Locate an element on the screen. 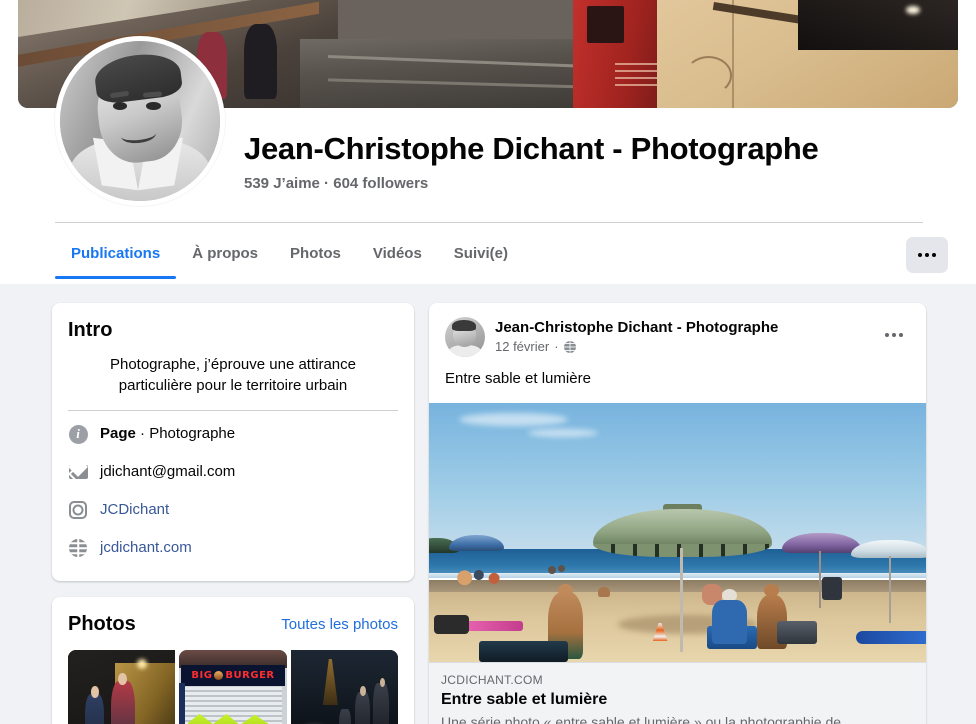 Image resolution: width=976 pixels, height=724 pixels. intro-row-email: jdichant@gmail.com is located at coordinates (233, 472).